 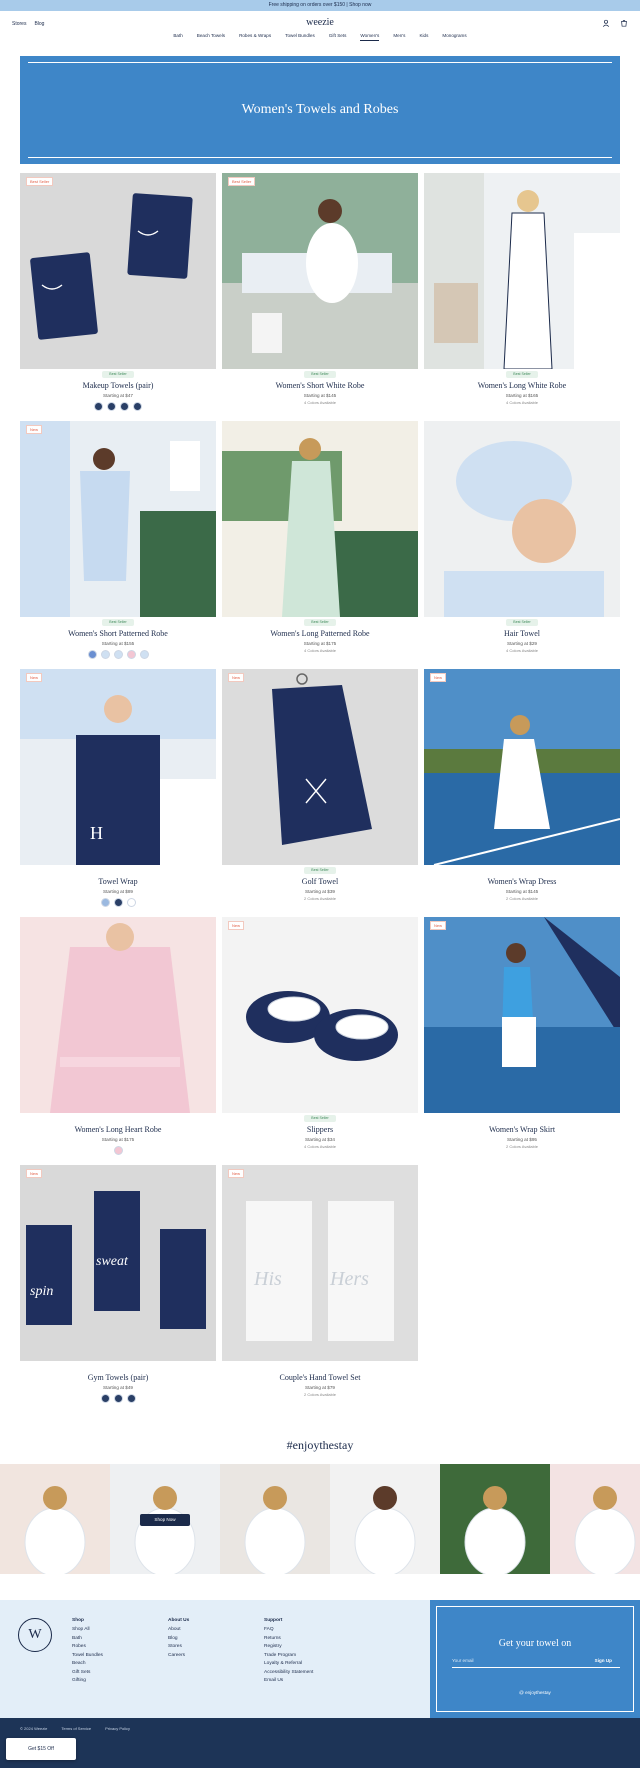 What do you see at coordinates (87, 1663) in the screenshot?
I see `footer-link: Beach` at bounding box center [87, 1663].